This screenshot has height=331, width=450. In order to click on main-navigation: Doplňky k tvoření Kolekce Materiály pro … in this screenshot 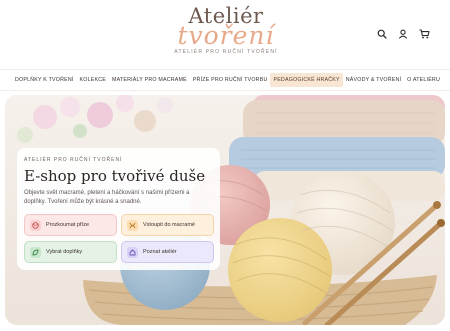, I will do `click(225, 80)`.